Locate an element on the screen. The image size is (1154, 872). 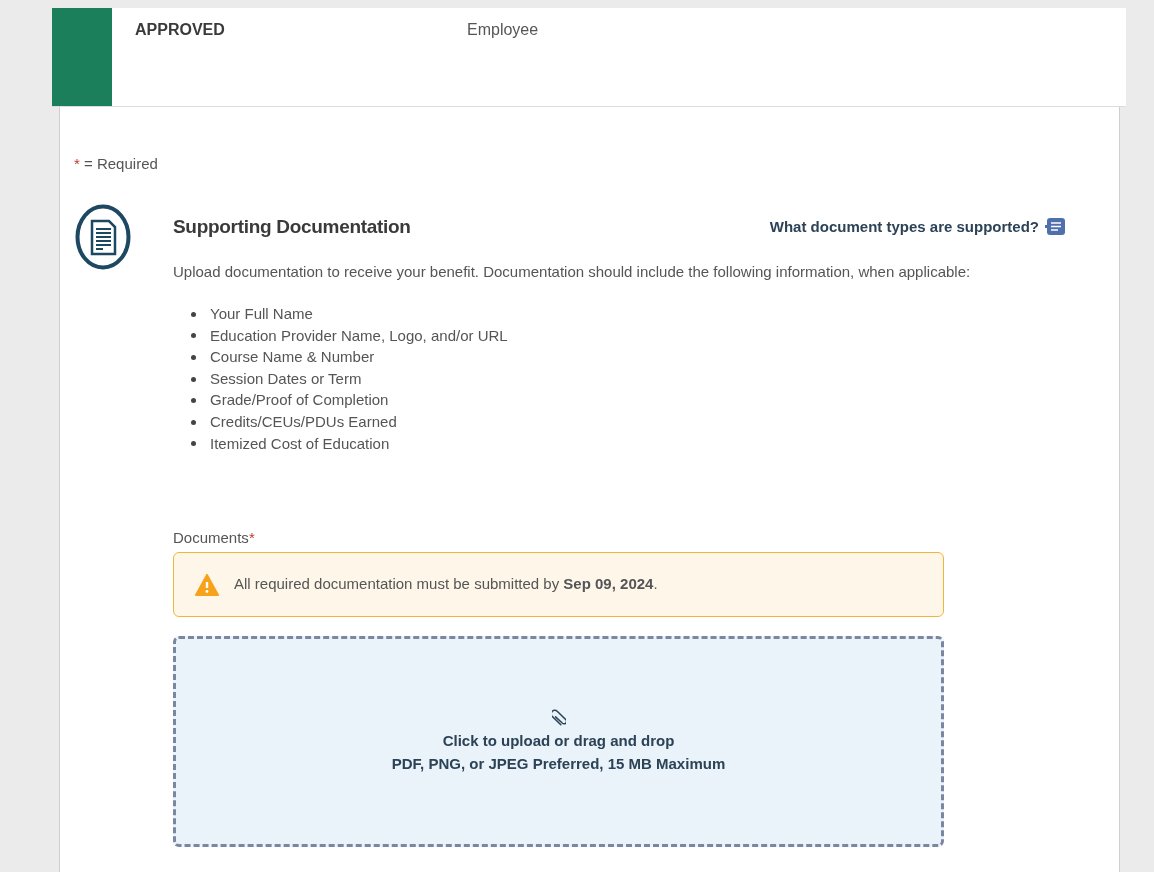
upload-hint: PDF, PNG, or JPEG Preferred, 15 MB Maximum is located at coordinates (558, 763).